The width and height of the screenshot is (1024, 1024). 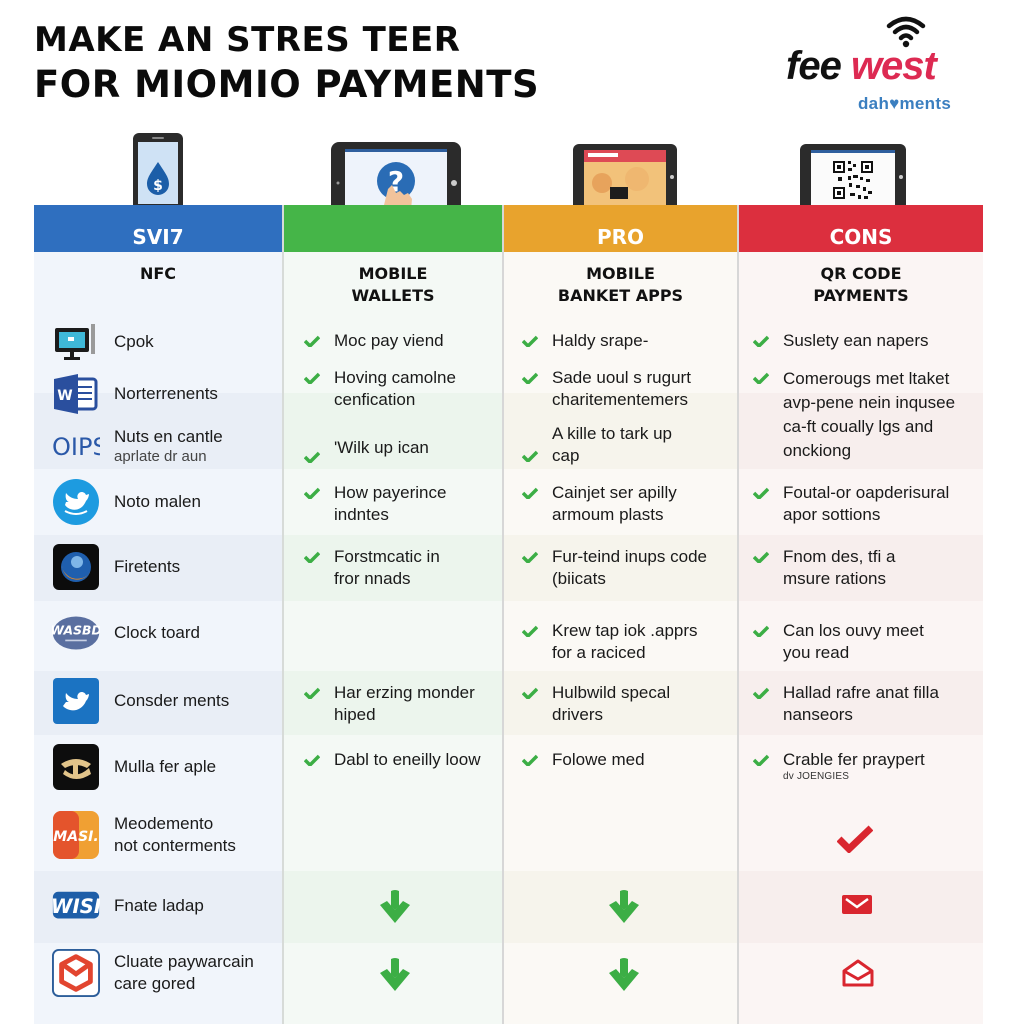 What do you see at coordinates (76, 342) in the screenshot?
I see `desktop-monitor-icon` at bounding box center [76, 342].